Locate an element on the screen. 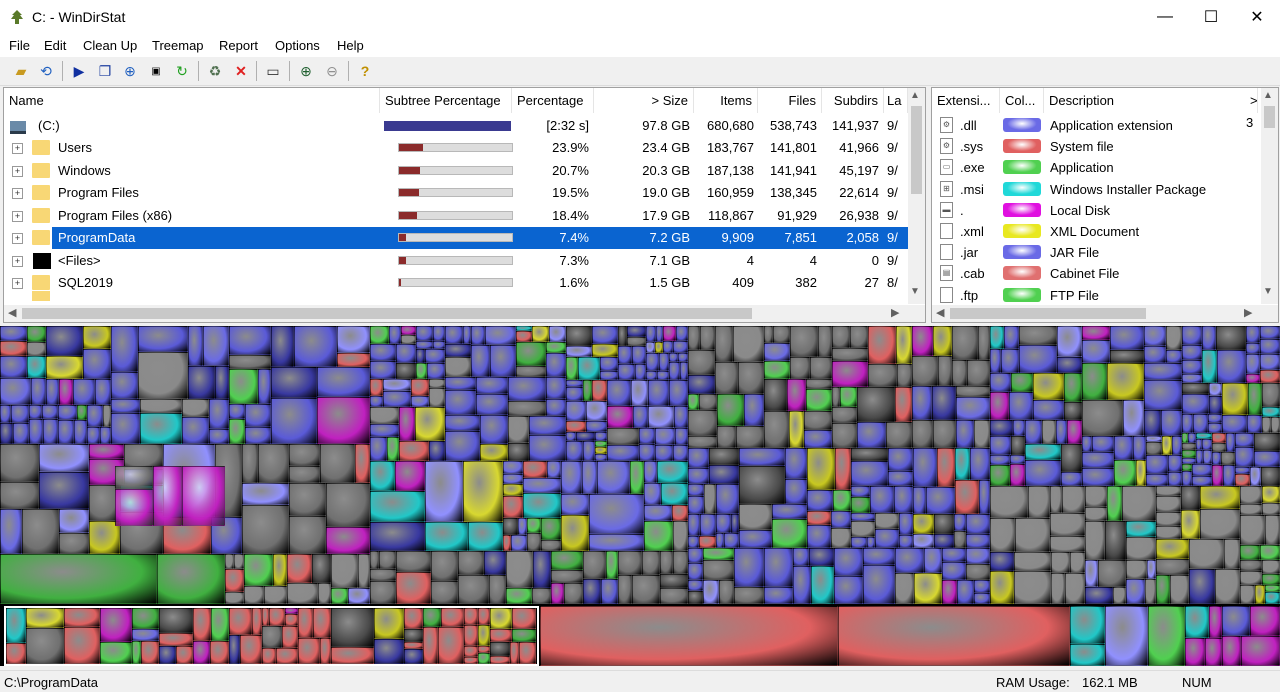 Image resolution: width=1280 pixels, height=692 pixels. menu-file: File is located at coordinates (19, 45).